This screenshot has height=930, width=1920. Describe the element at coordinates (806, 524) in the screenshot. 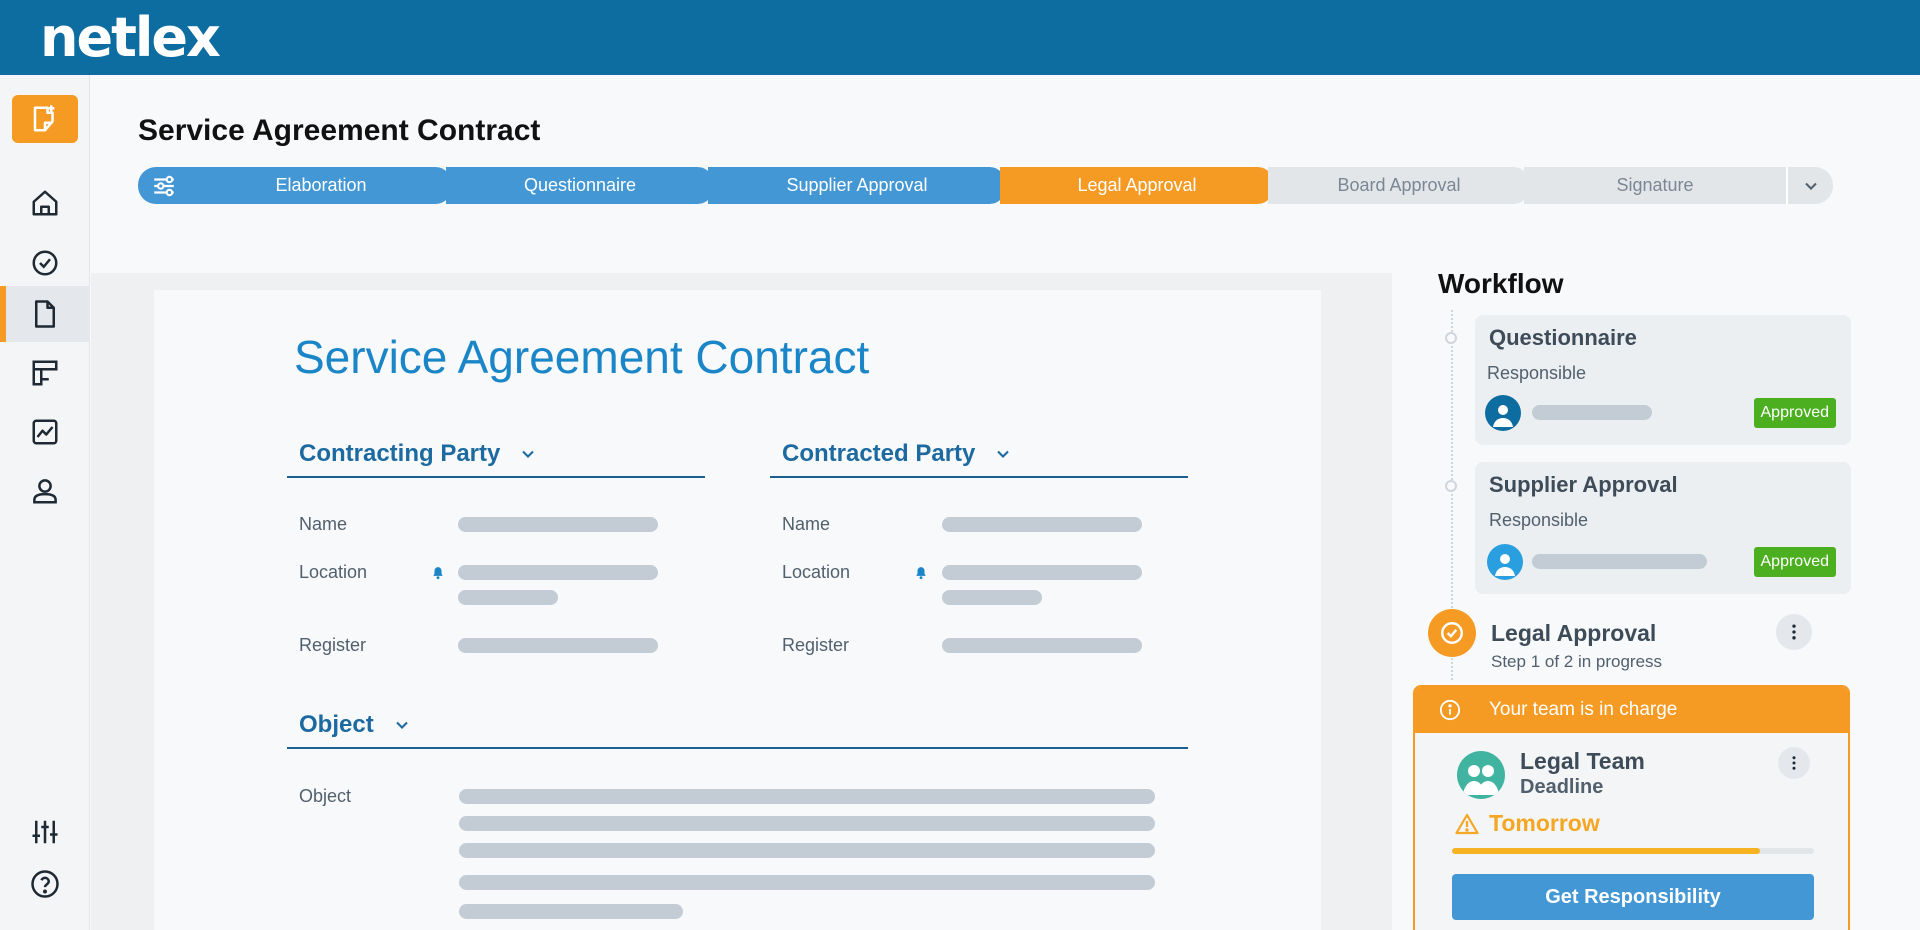

I see `contracted-name-label: Name` at that location.